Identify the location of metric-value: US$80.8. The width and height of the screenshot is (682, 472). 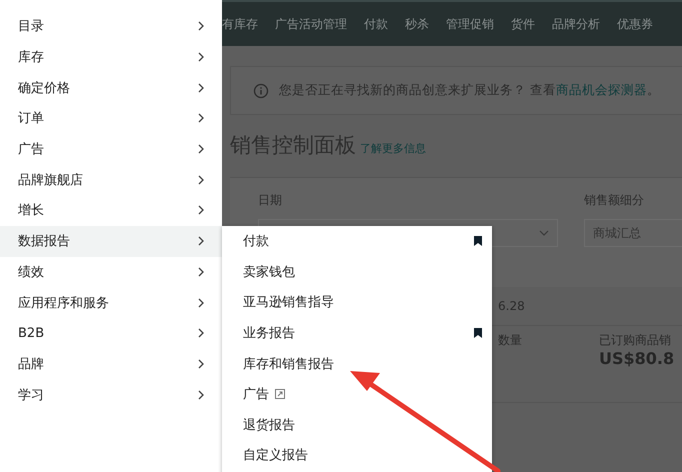
(636, 358).